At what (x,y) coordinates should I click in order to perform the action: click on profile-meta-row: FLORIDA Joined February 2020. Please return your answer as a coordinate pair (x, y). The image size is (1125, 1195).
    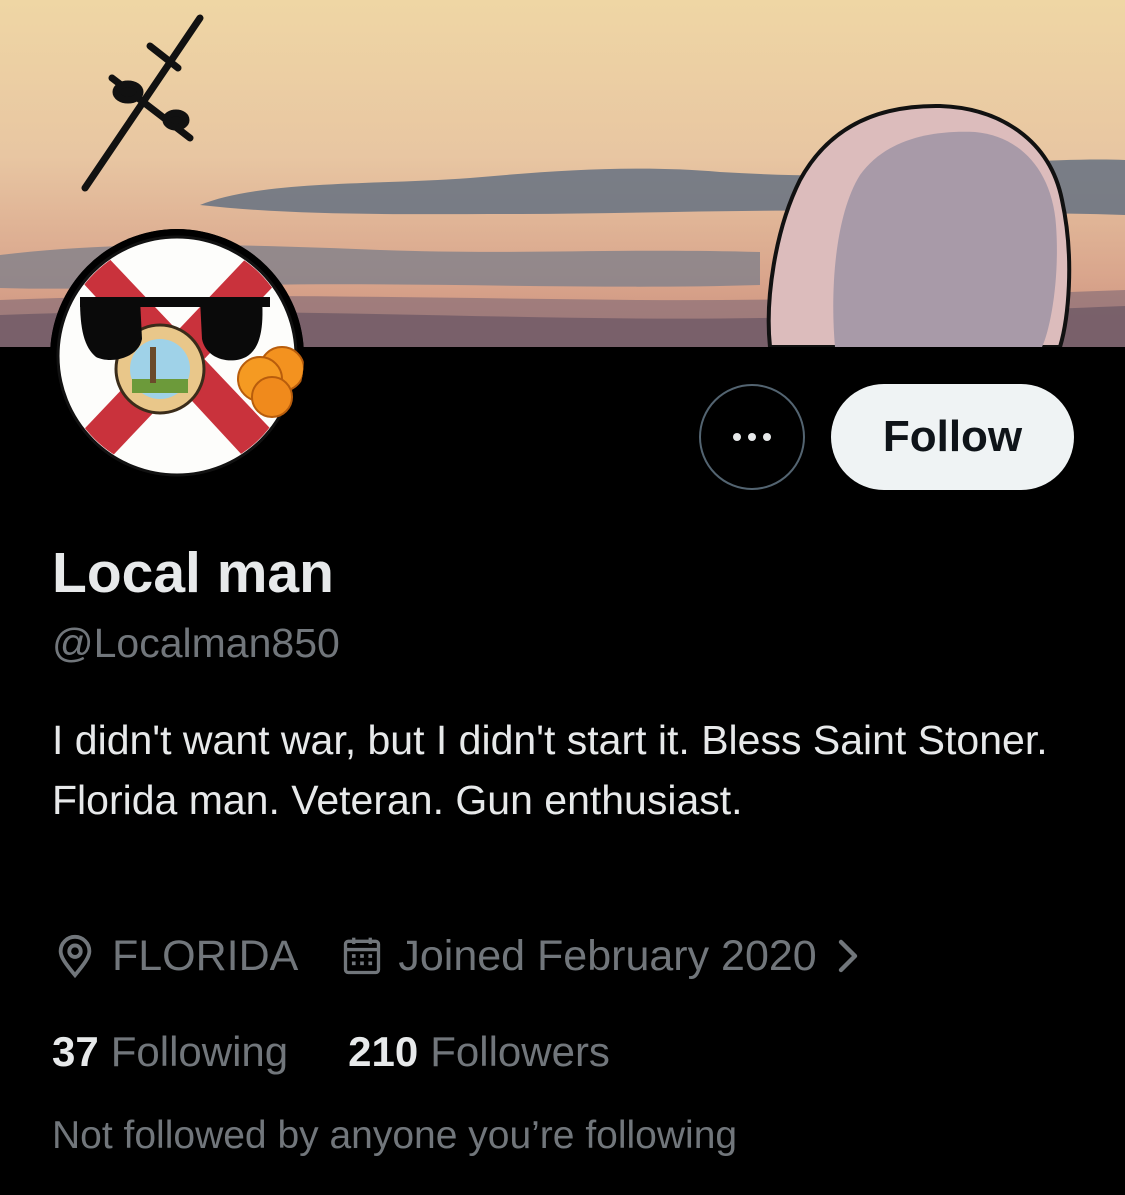
    Looking at the image, I should click on (456, 956).